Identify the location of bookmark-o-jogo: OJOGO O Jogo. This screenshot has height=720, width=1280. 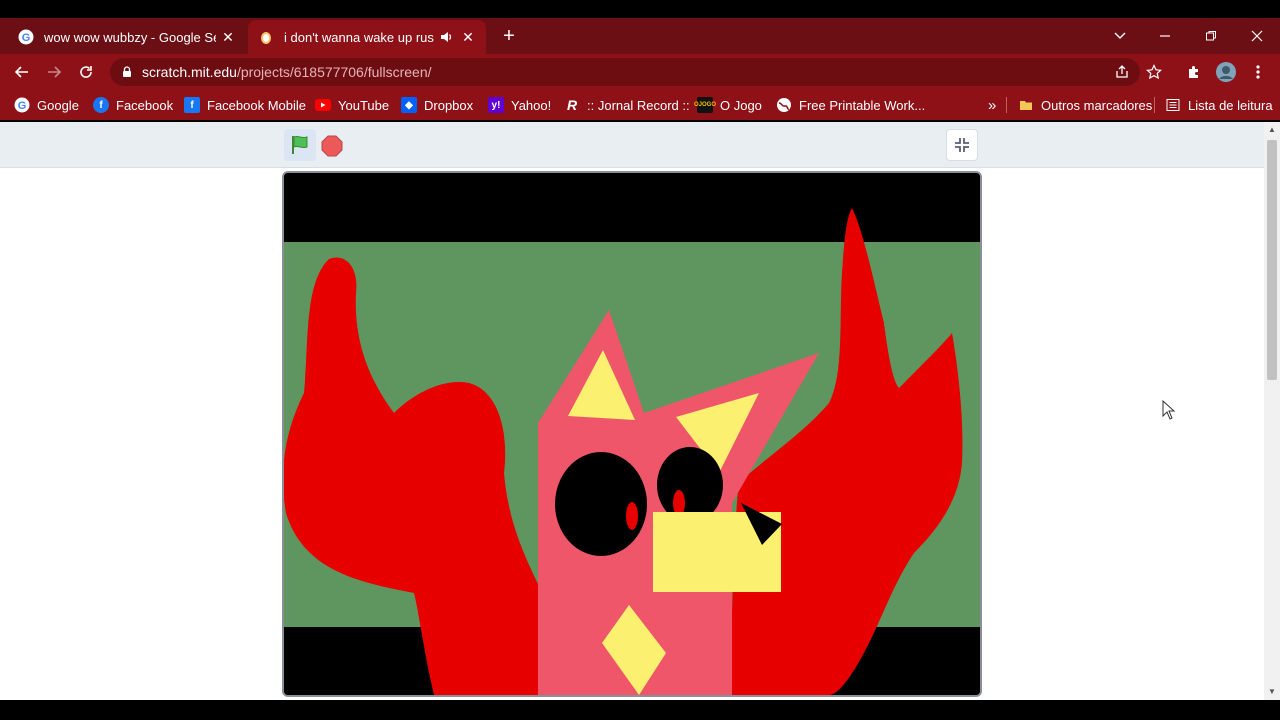
(728, 105).